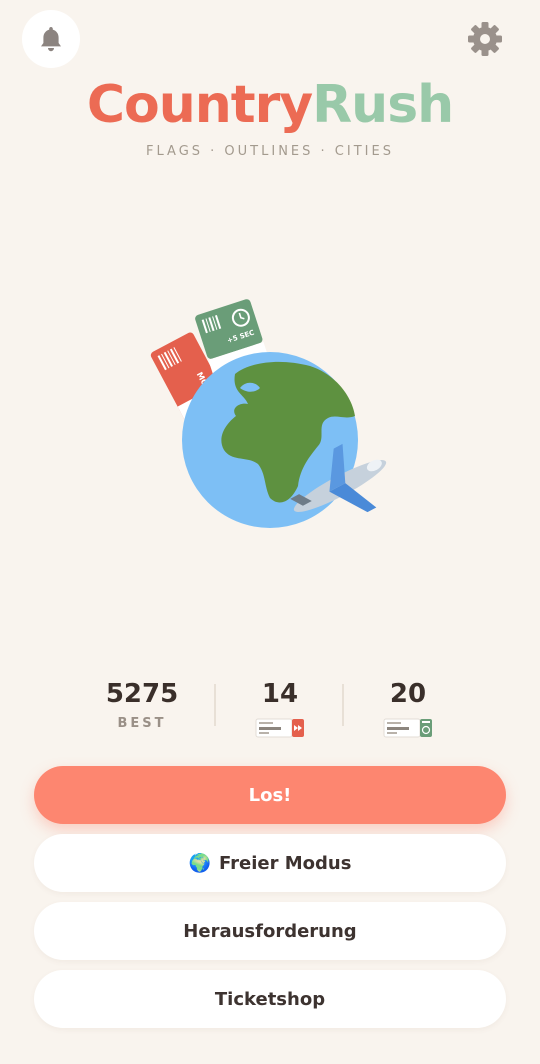  I want to click on skip-tickets-stat: 14, so click(280, 709).